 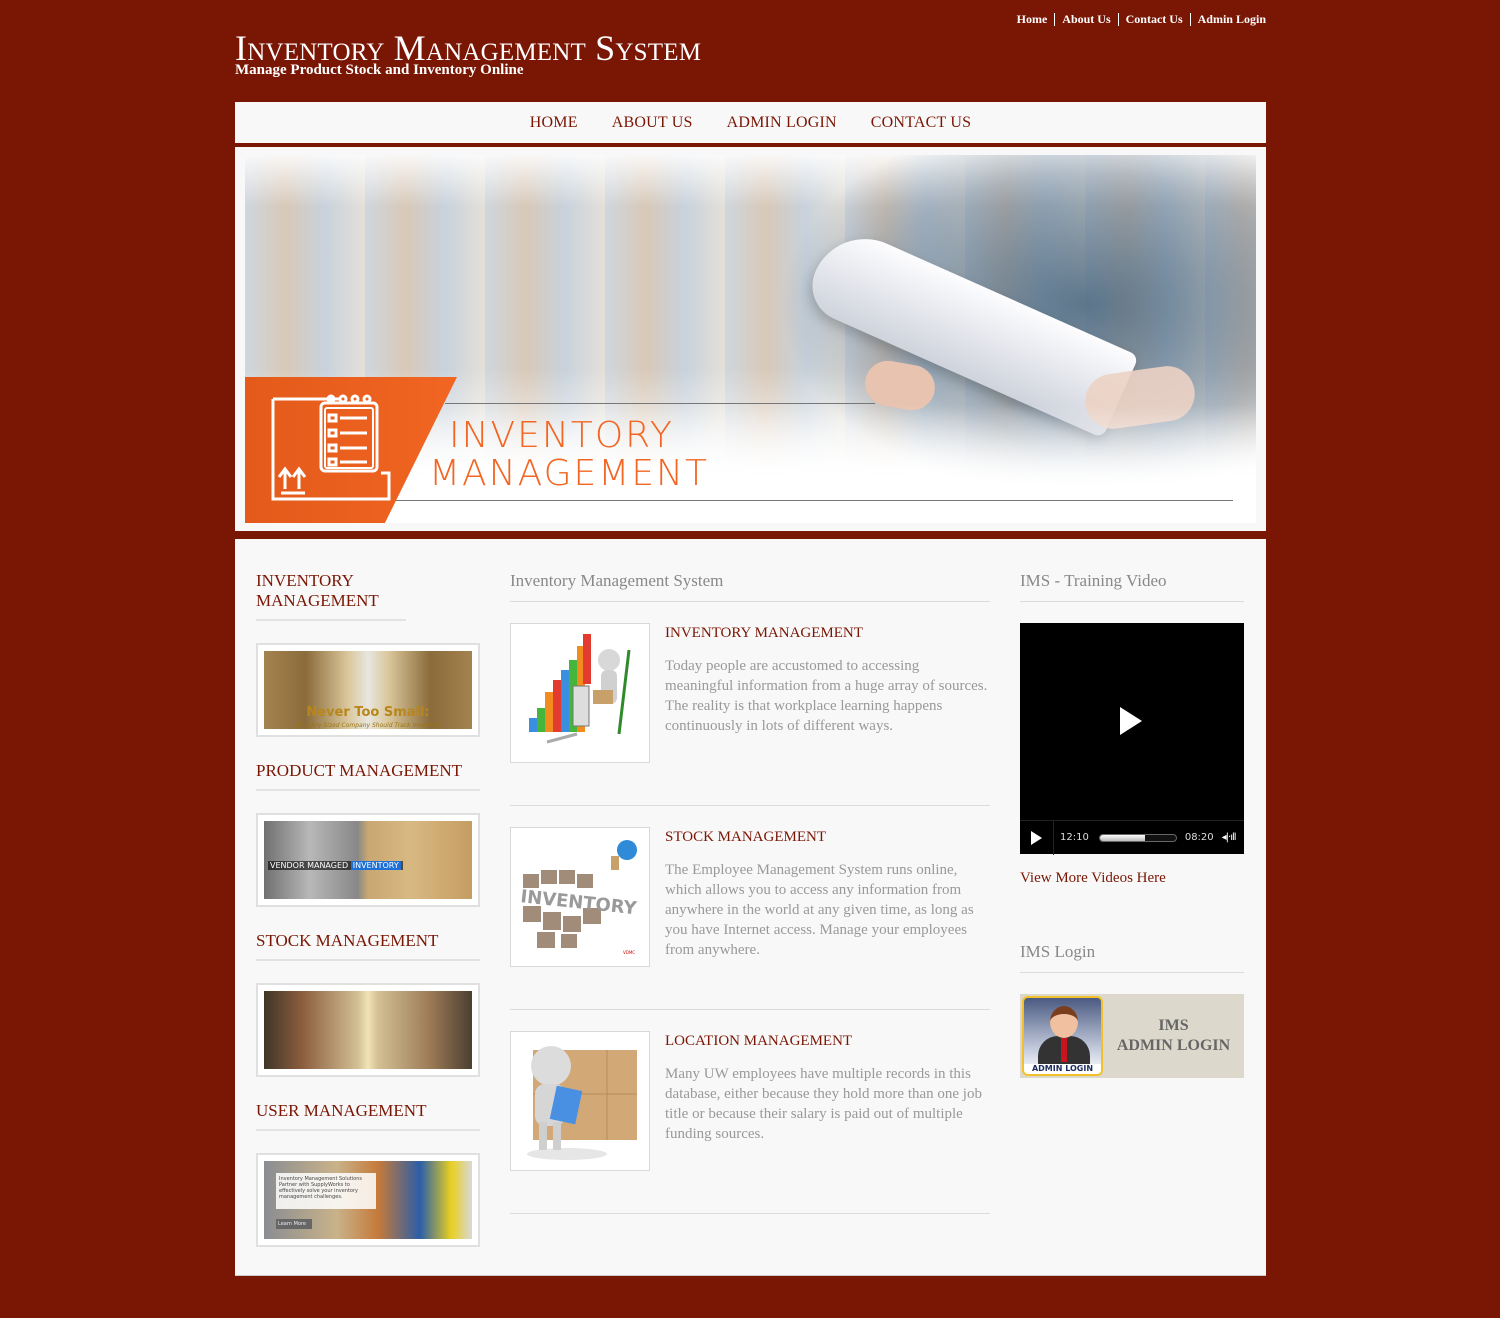 I want to click on inventory-boxes-image: INVENTORY VDMC, so click(x=580, y=897).